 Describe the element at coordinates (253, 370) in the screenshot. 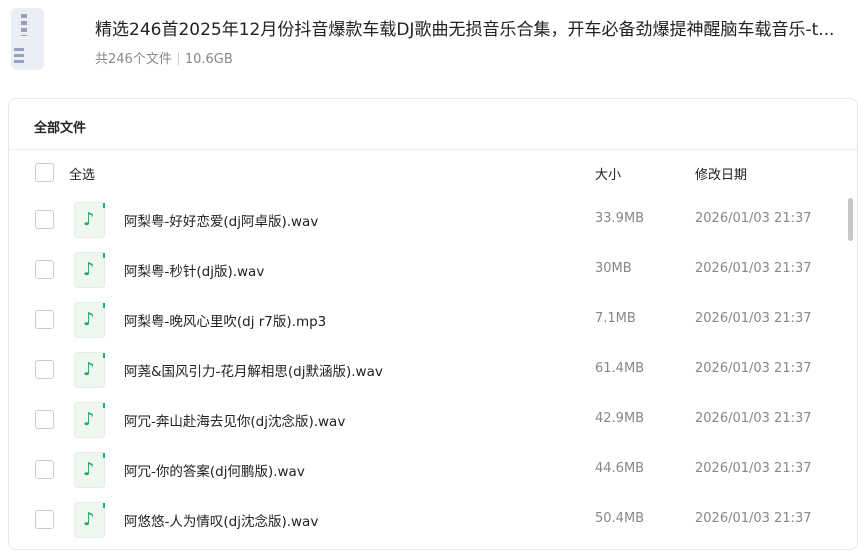

I see `file-name: 阿荛&国风引力-花月解相思(dj默涵版).wav` at that location.